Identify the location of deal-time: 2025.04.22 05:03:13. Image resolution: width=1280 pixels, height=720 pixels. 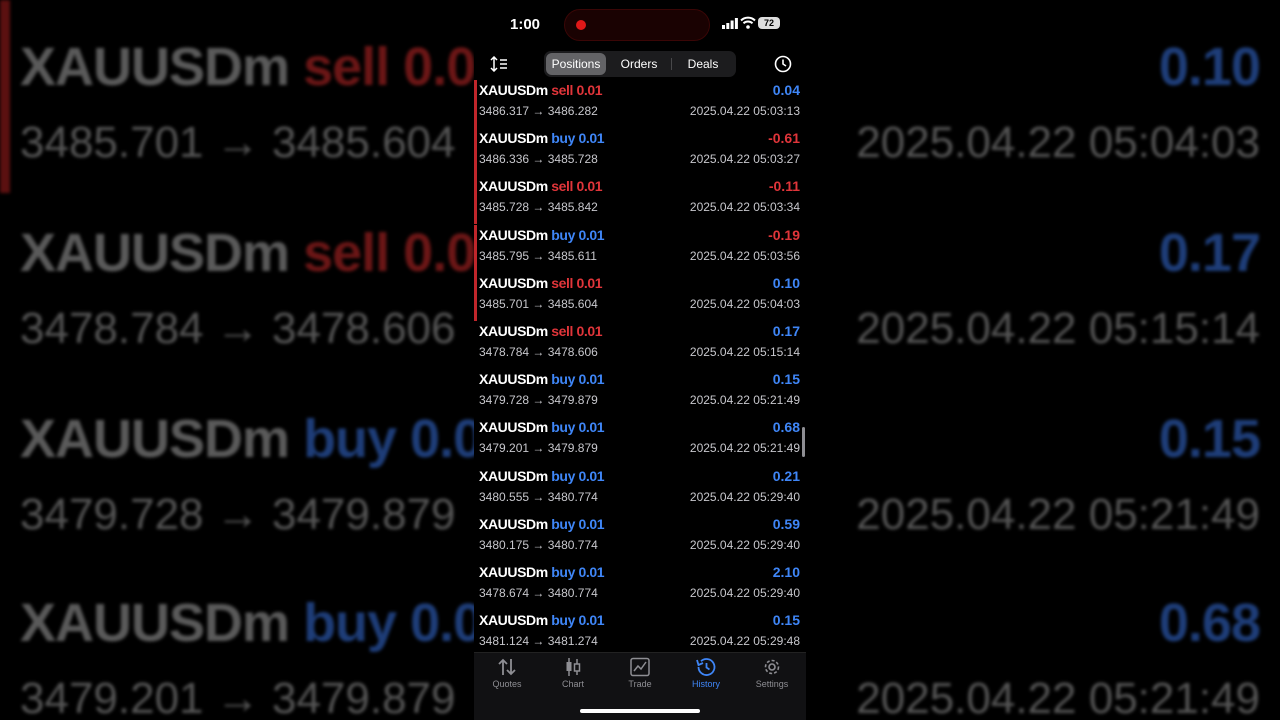
(744, 111).